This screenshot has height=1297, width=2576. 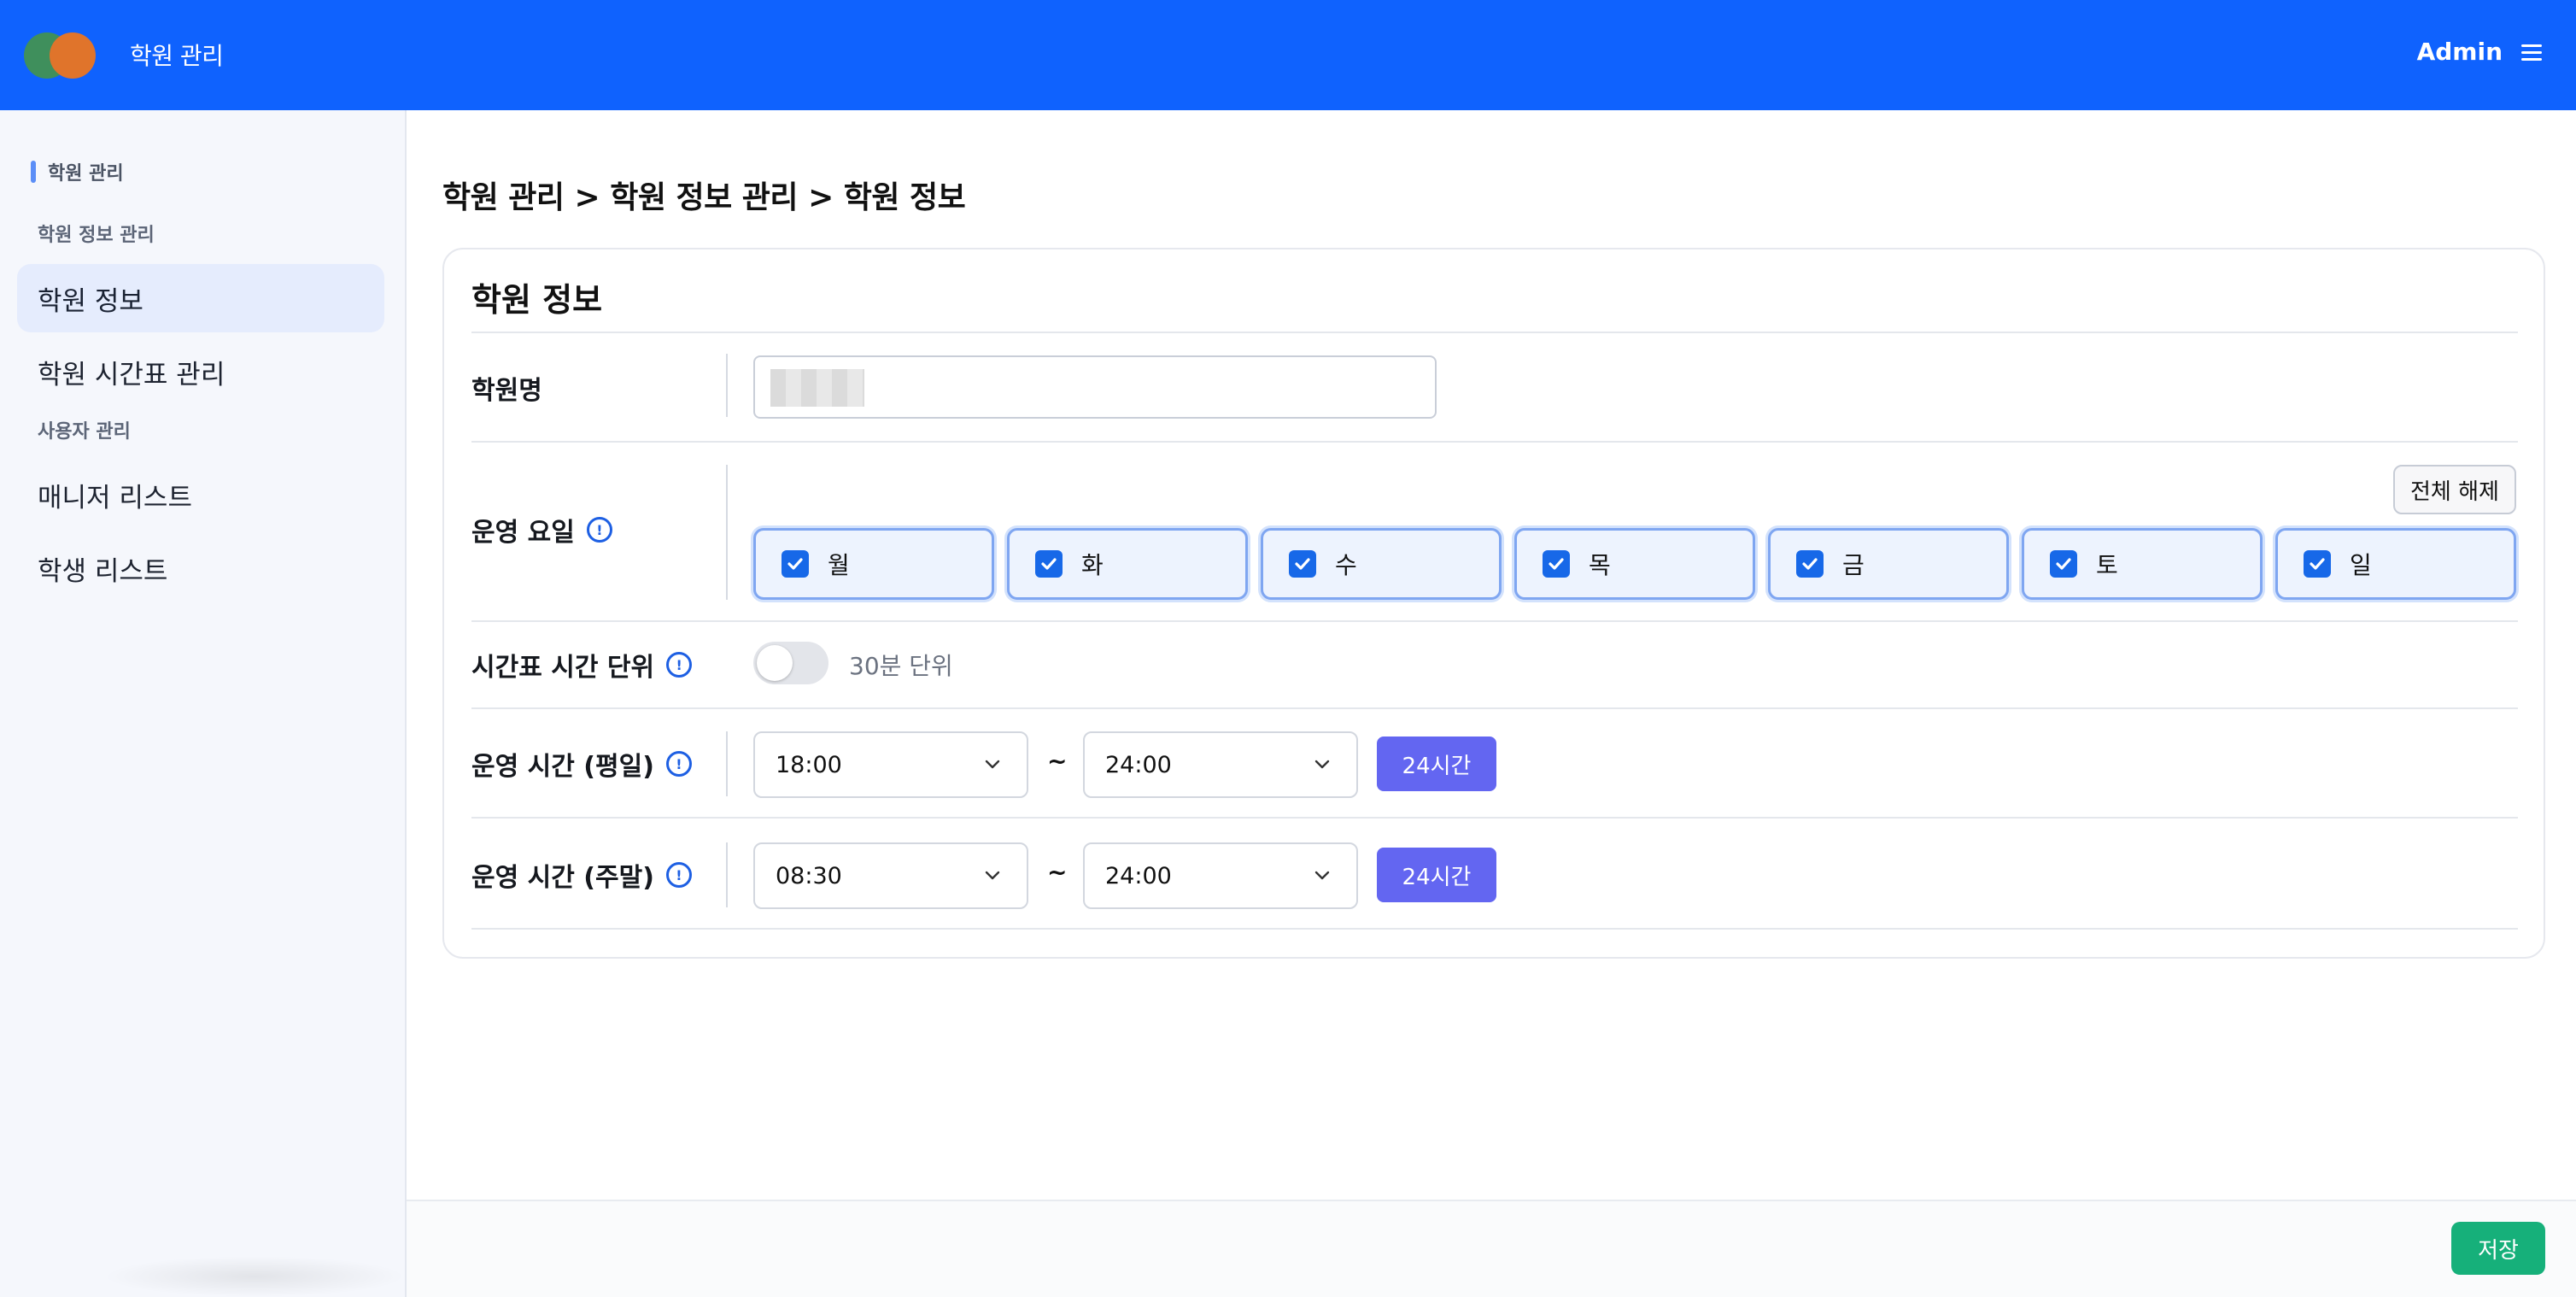 What do you see at coordinates (1491, 1249) in the screenshot?
I see `footer-bar` at bounding box center [1491, 1249].